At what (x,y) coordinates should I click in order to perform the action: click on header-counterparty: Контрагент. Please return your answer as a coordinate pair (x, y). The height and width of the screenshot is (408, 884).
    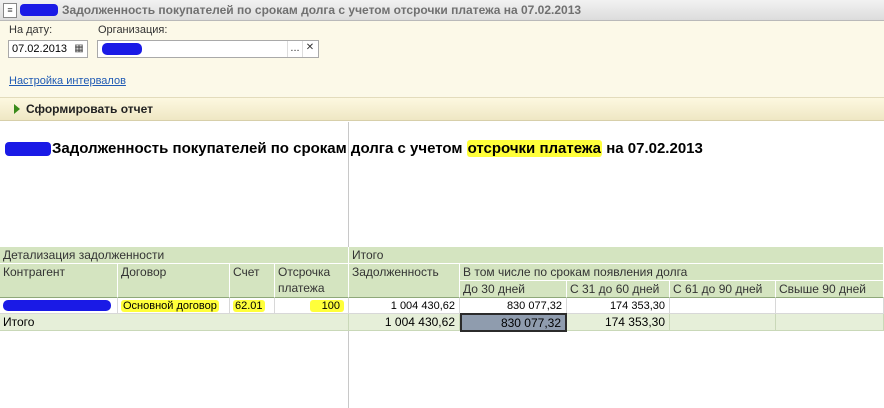
    Looking at the image, I should click on (59, 281).